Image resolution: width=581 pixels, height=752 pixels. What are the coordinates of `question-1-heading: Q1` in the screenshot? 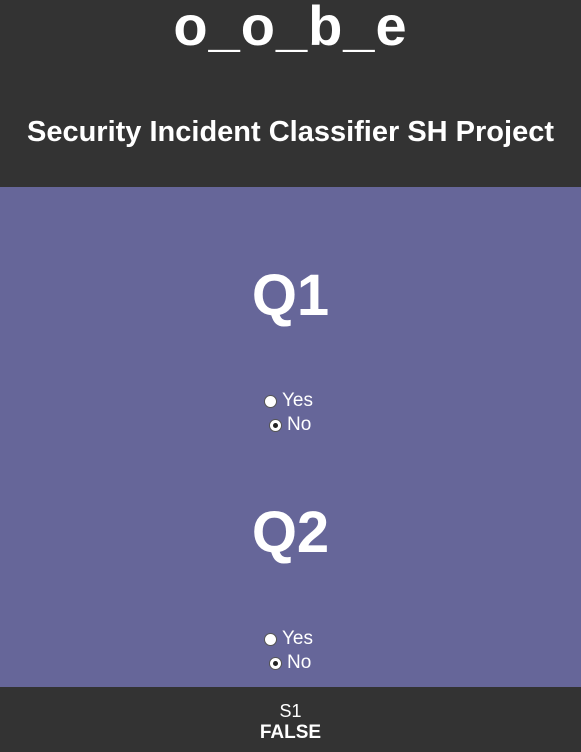 It's located at (290, 295).